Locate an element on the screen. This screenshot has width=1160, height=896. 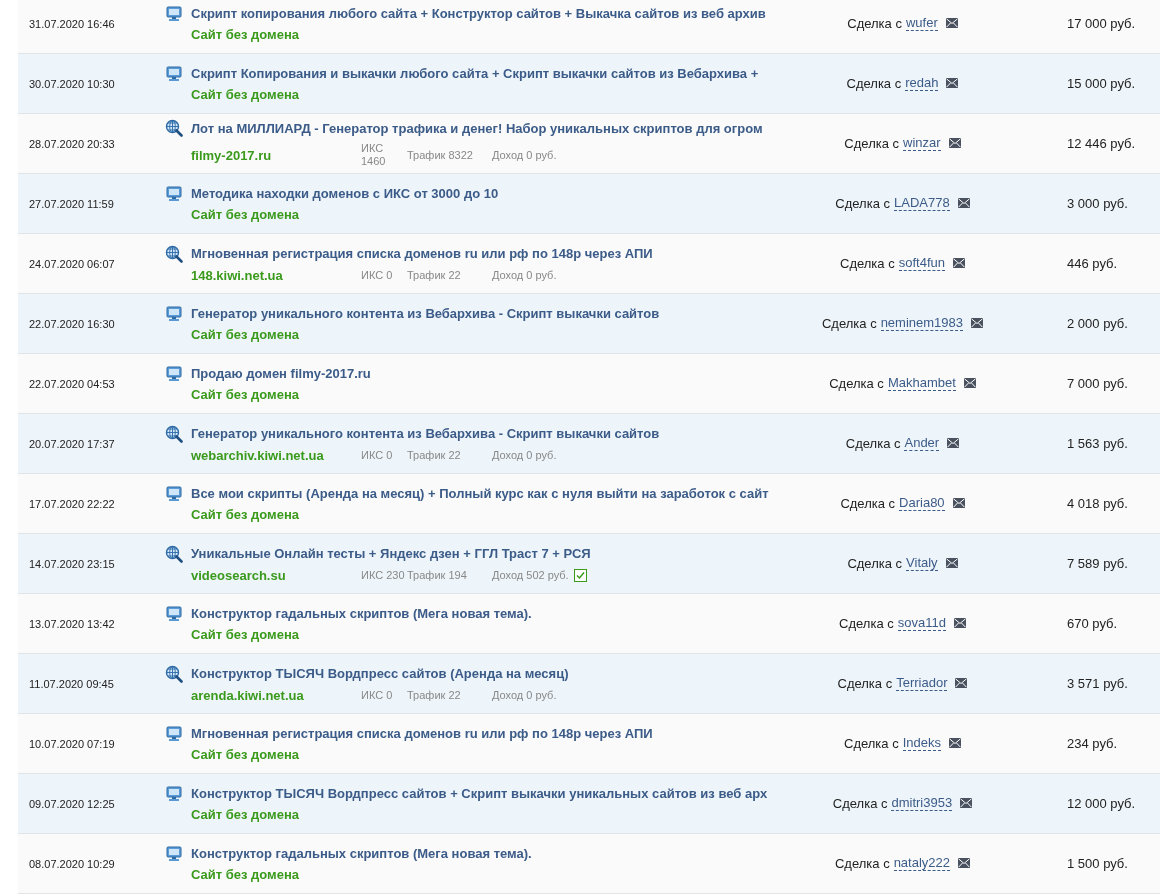
deal-price: 12 446 руб. is located at coordinates (1101, 143).